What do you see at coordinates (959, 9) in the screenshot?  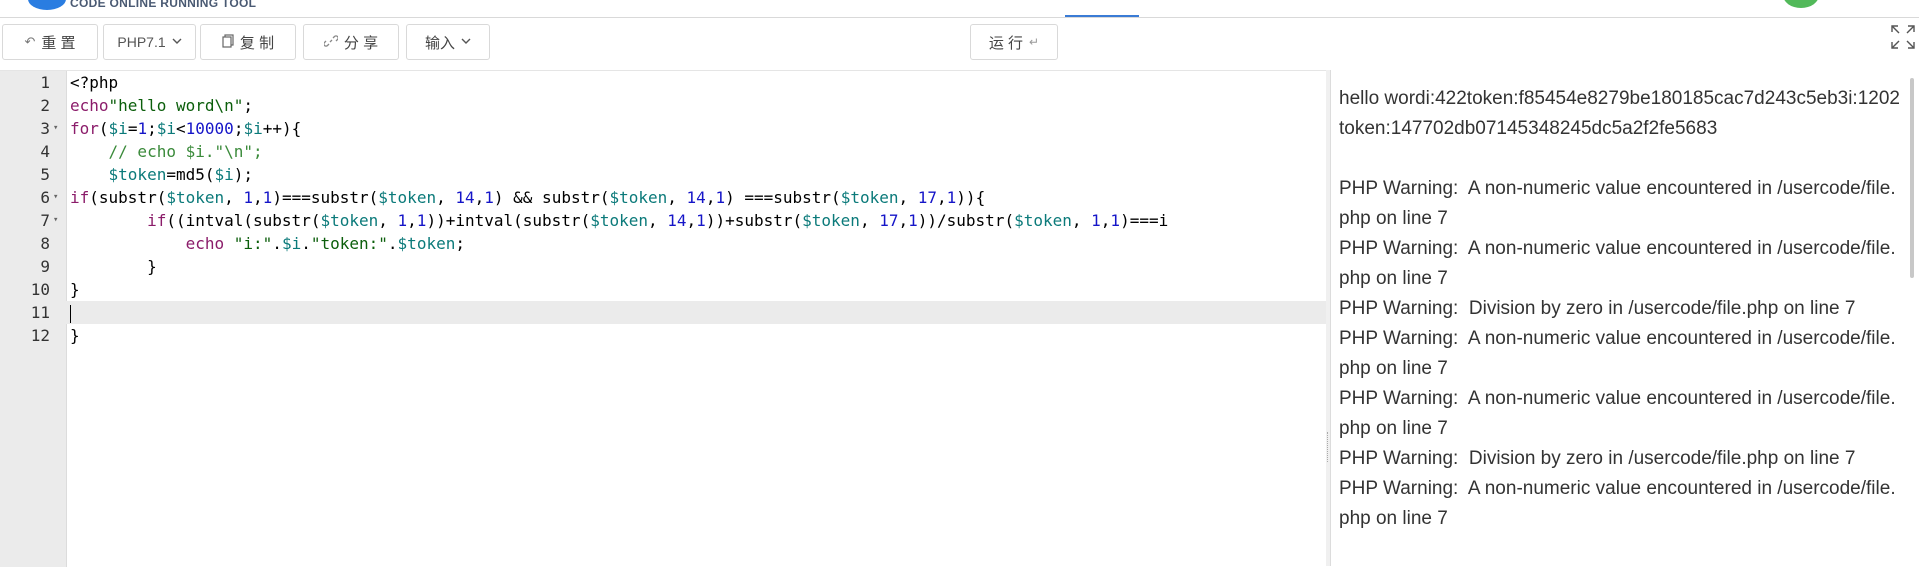 I see `site-header: CODE ONLINE RUNNING TOOL` at bounding box center [959, 9].